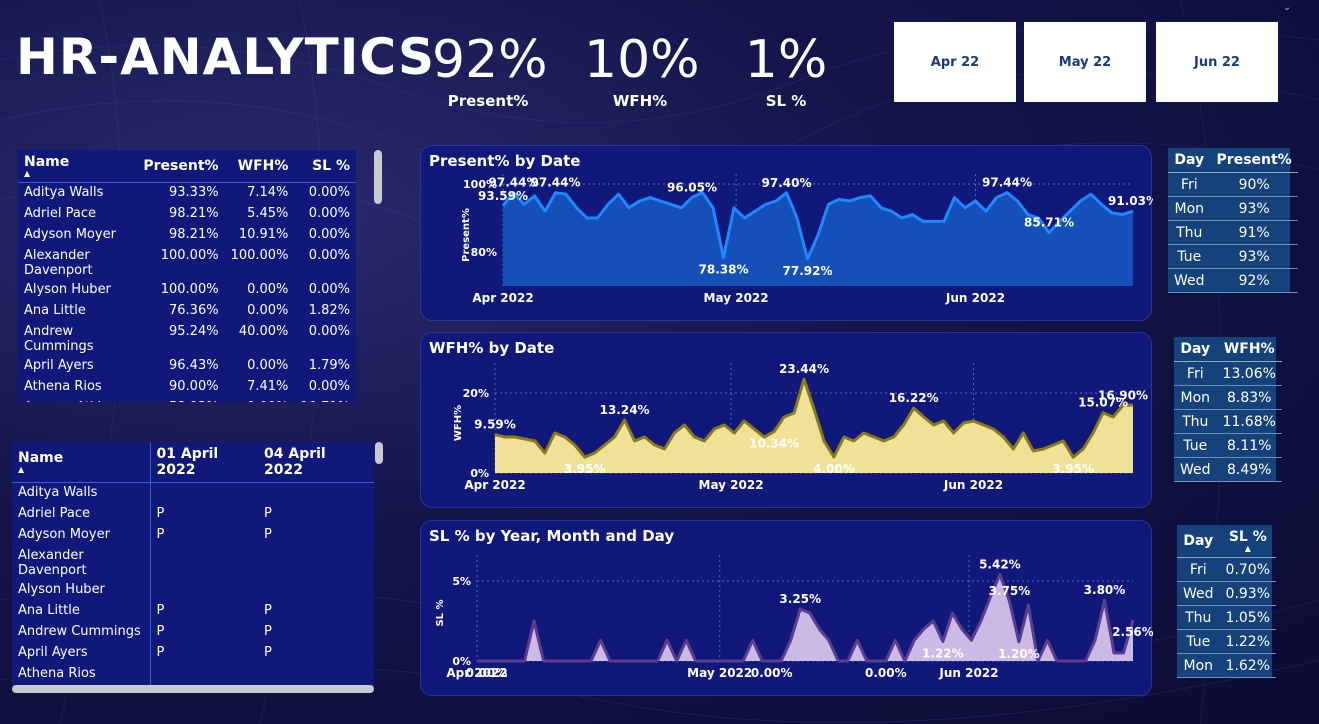  I want to click on table-row: Mon 8.83%, so click(1228, 397).